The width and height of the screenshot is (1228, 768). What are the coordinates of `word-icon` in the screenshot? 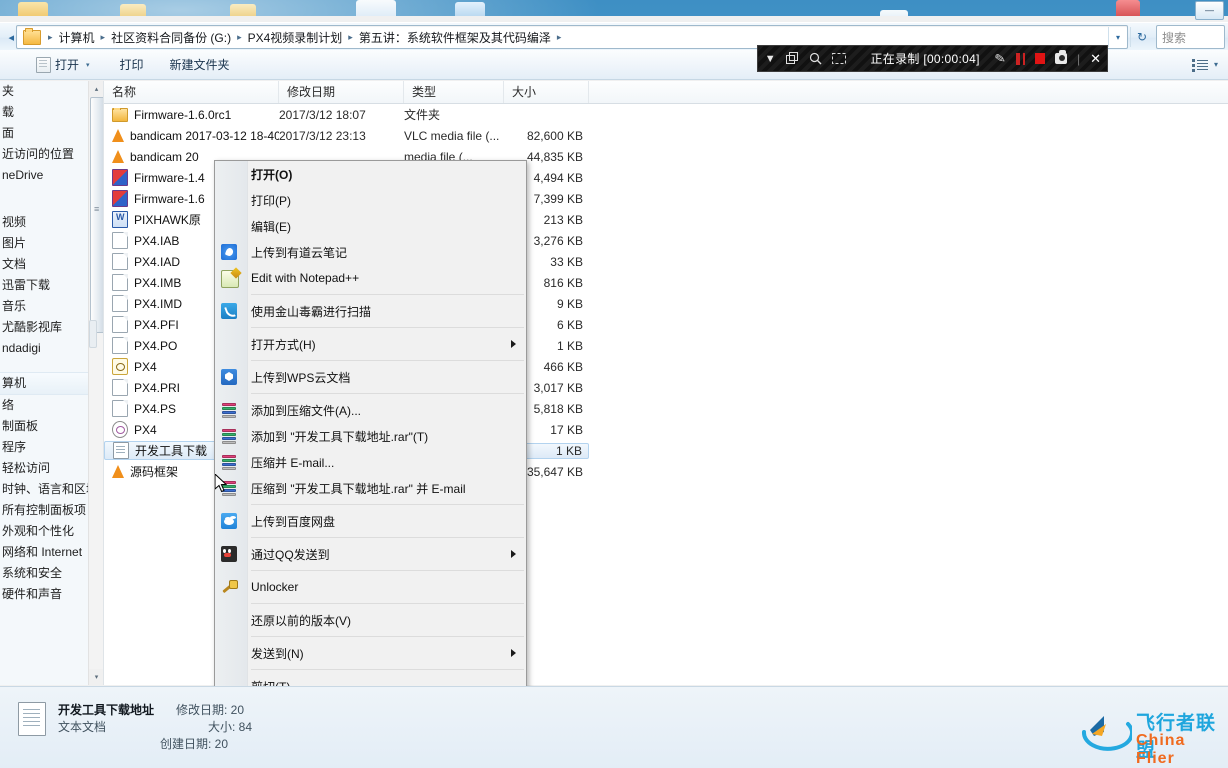 It's located at (120, 219).